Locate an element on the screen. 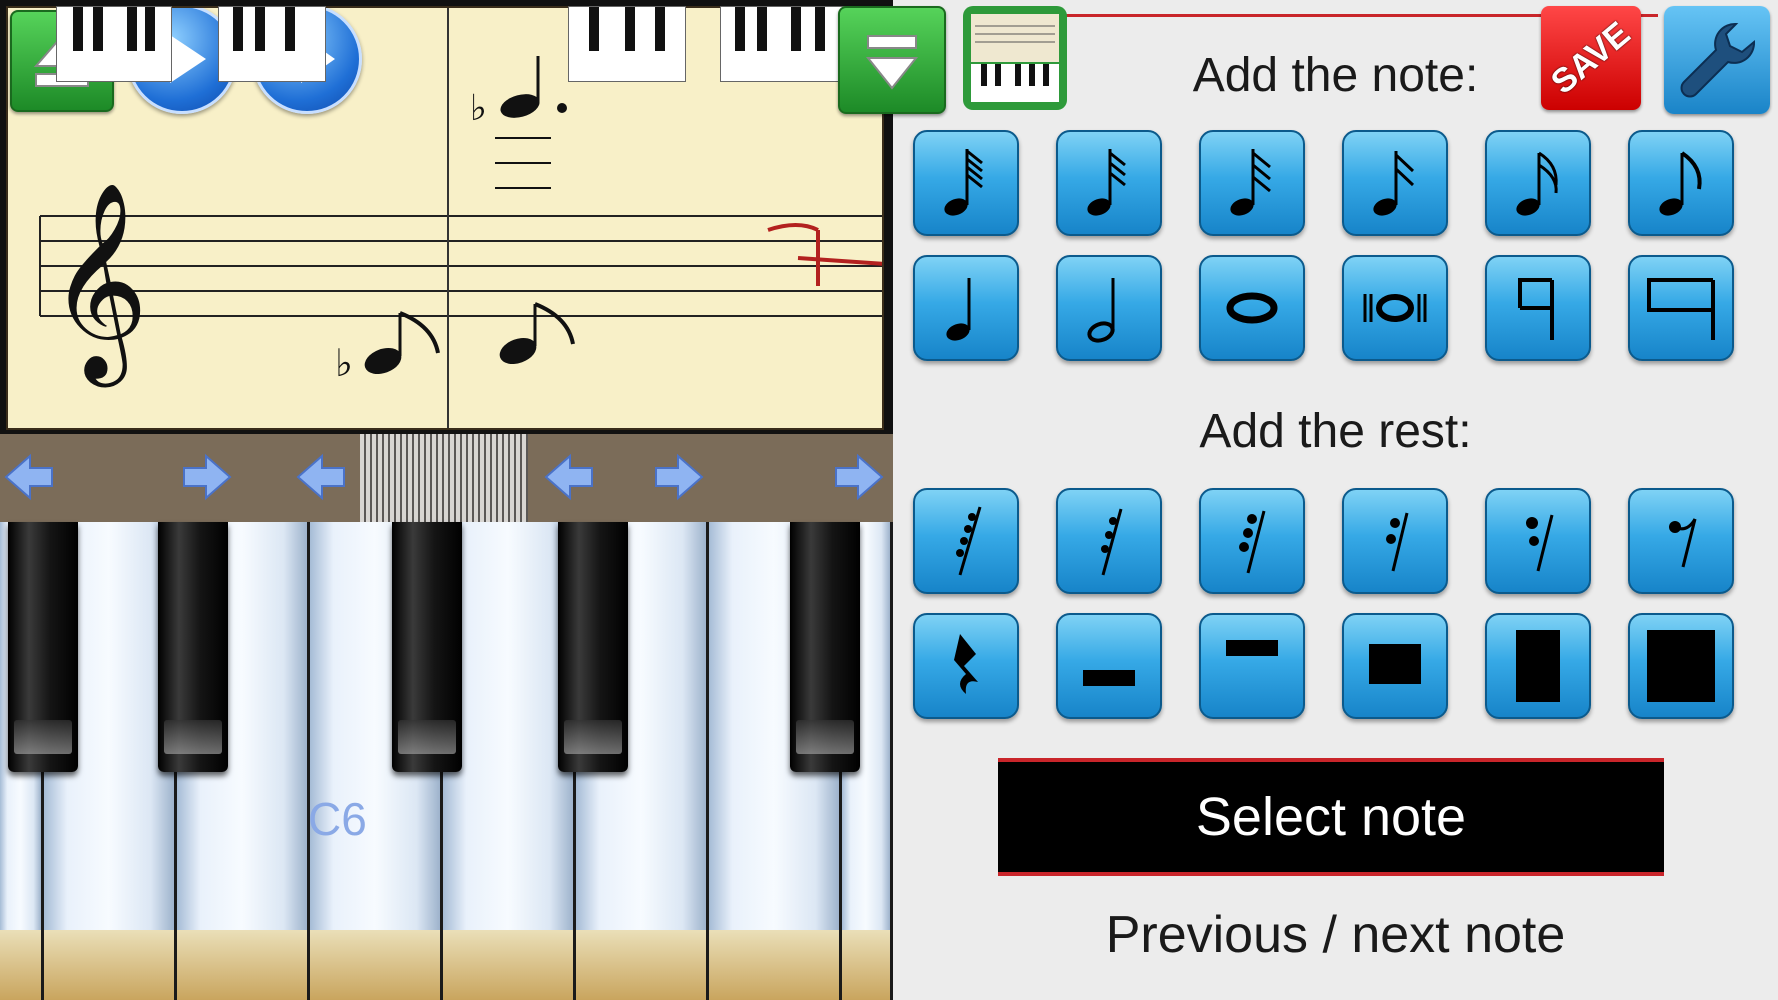  maxima-rest-icon is located at coordinates (1681, 666).